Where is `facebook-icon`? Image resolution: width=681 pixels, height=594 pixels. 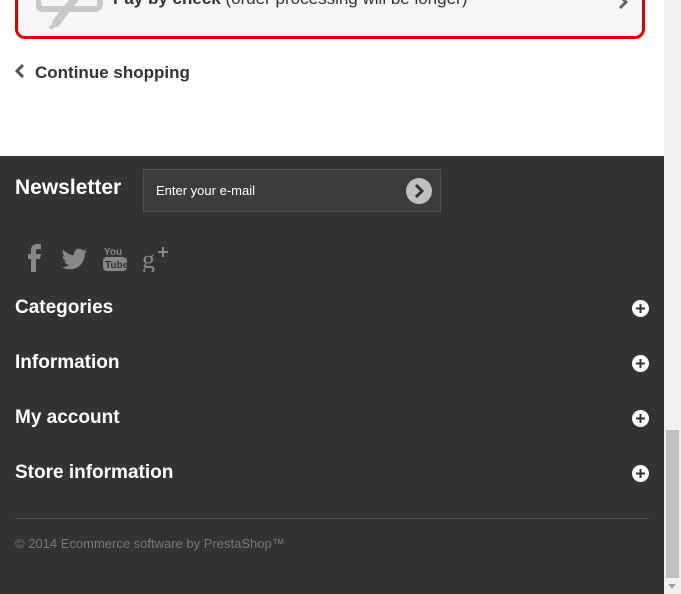 facebook-icon is located at coordinates (35, 258).